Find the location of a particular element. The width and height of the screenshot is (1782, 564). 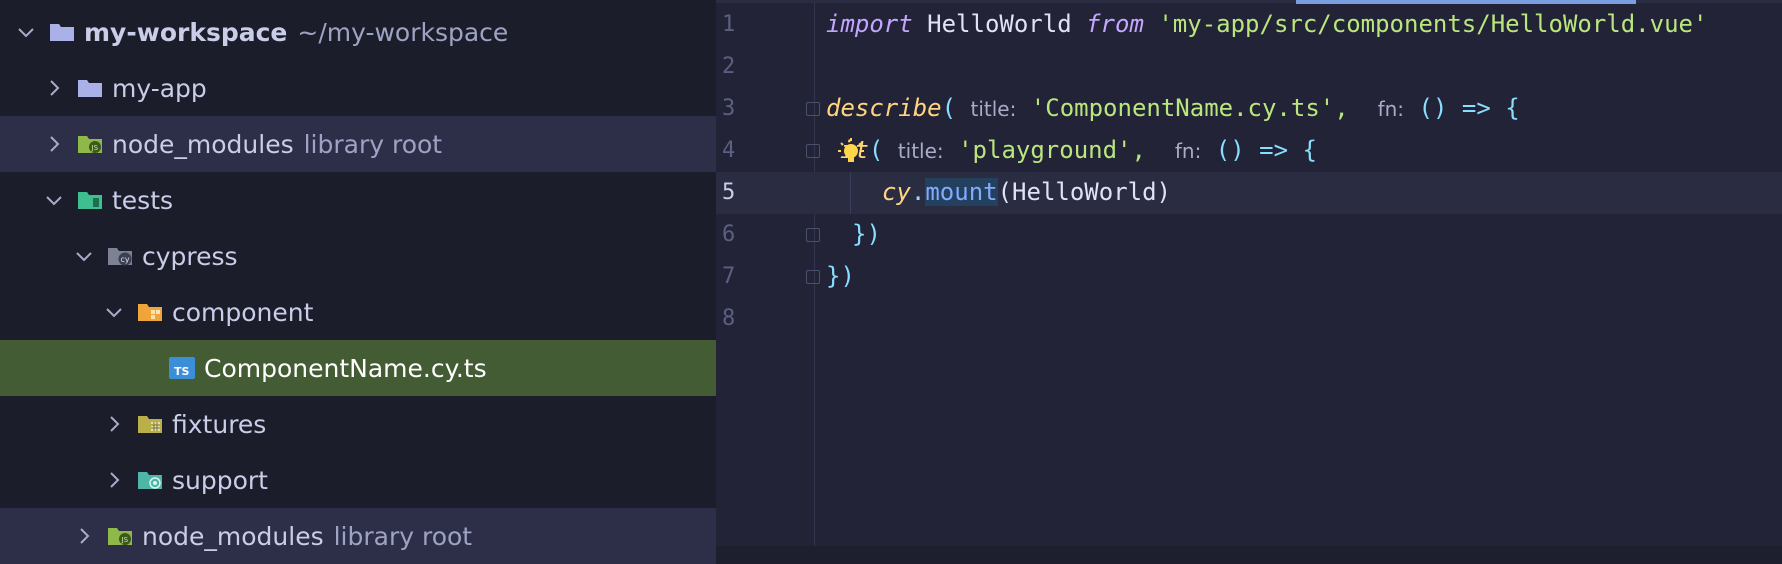

string-literal: 'my-app/src/components/HelloWorld.vue' is located at coordinates (1433, 24).